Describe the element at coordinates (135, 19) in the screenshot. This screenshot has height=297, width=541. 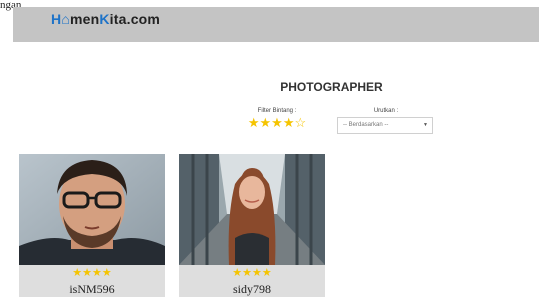
I see `logo-domain: ita.com` at that location.